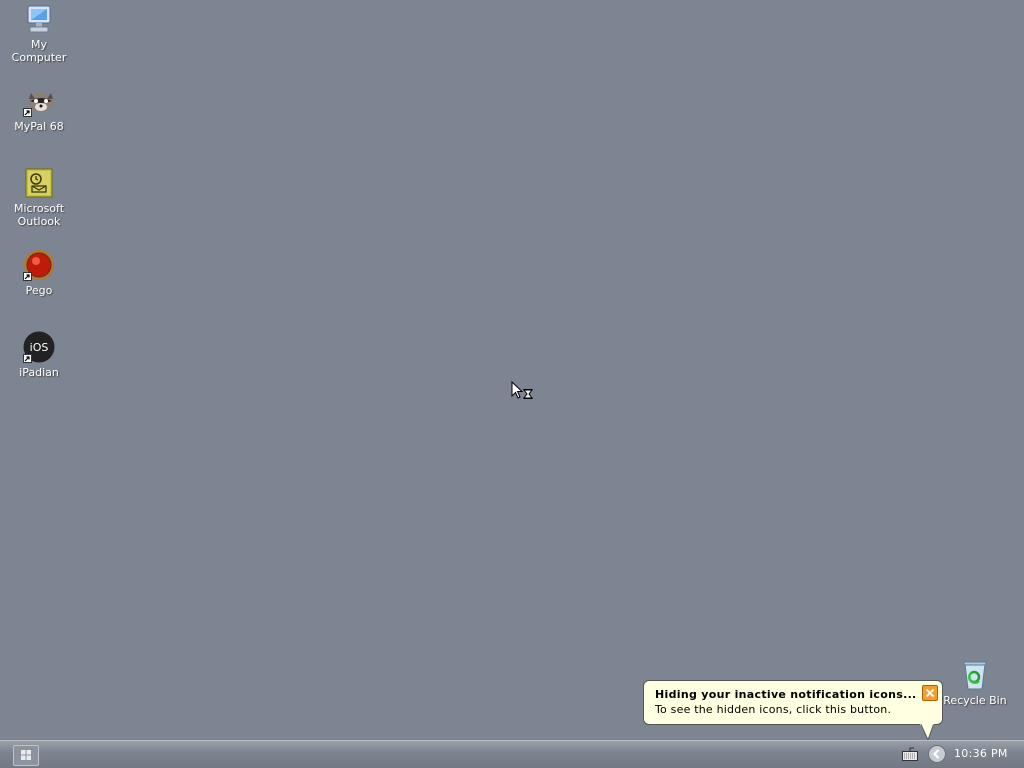  I want to click on start-grid-icon, so click(26, 755).